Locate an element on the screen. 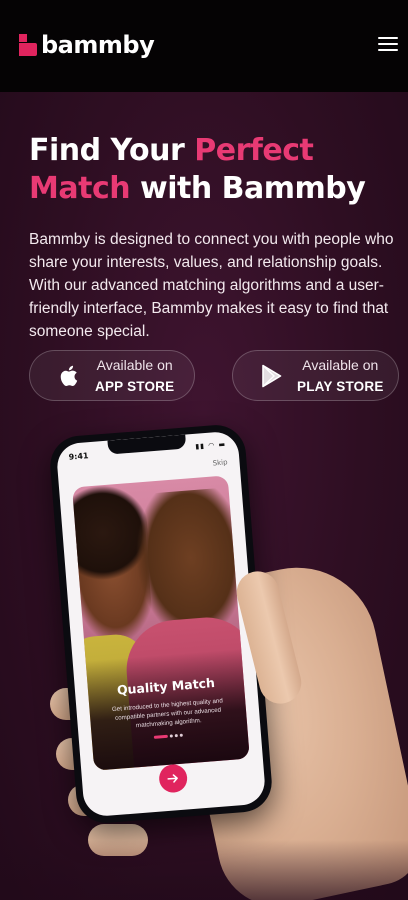  brand-logo: bammby is located at coordinates (87, 45).